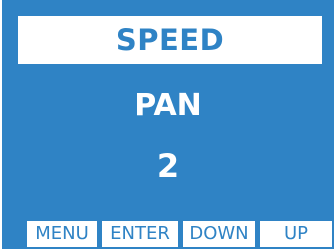 The width and height of the screenshot is (336, 251). Describe the element at coordinates (296, 234) in the screenshot. I see `up-button: UP` at that location.